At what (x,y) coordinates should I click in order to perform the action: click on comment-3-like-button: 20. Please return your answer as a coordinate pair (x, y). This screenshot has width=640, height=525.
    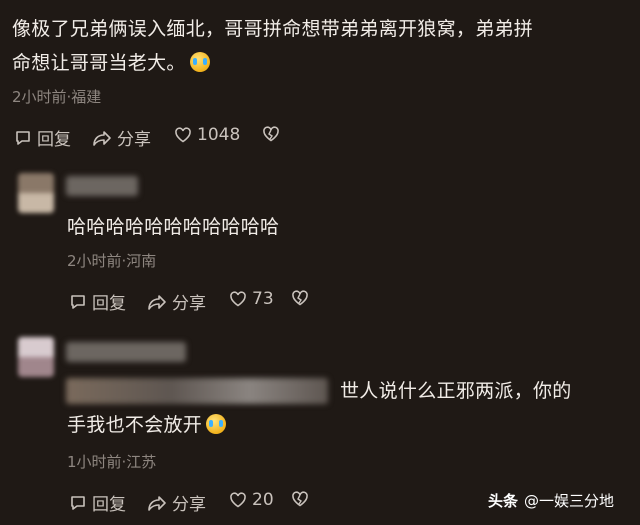
    Looking at the image, I should click on (251, 500).